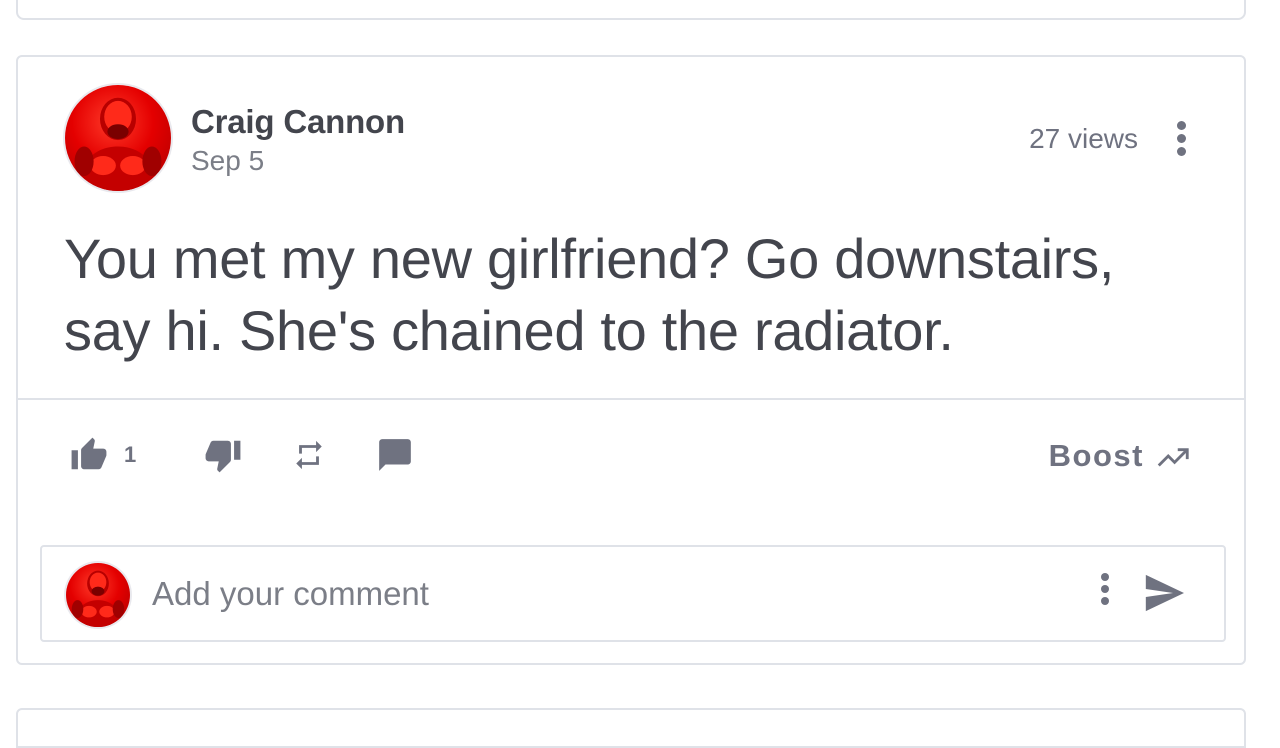  I want to click on post-menu-button, so click(1181, 141).